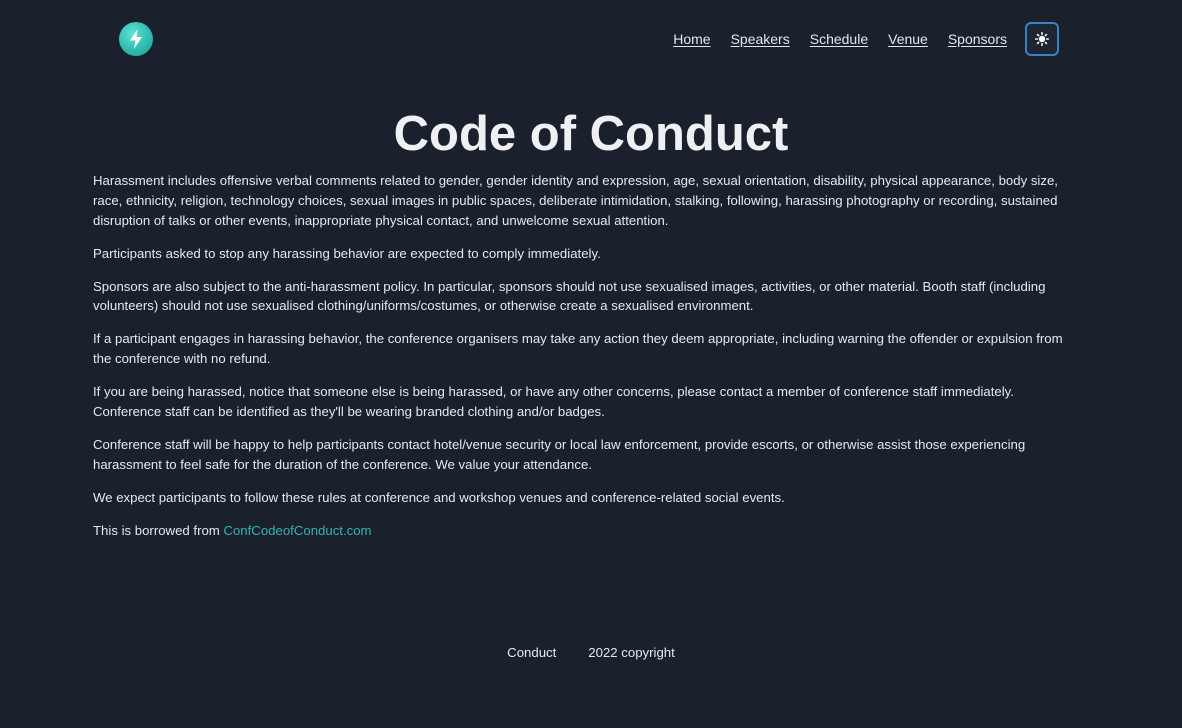 The width and height of the screenshot is (1182, 728). I want to click on site-footer: Conduct 2022 copyright, so click(591, 652).